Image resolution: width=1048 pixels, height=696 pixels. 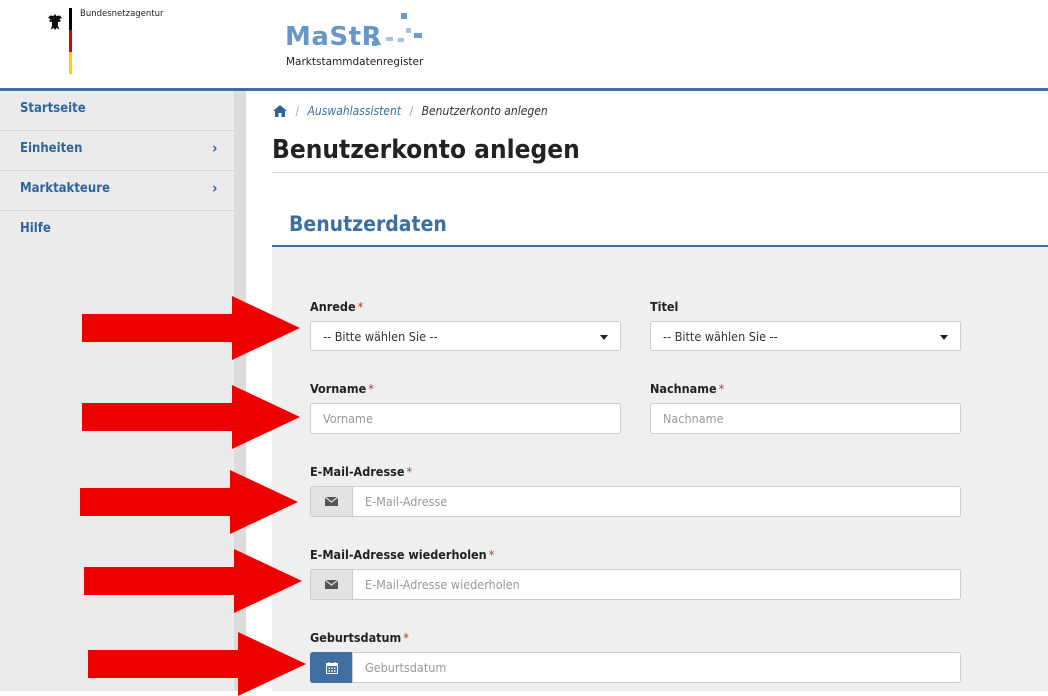 I want to click on title-divider, so click(x=660, y=172).